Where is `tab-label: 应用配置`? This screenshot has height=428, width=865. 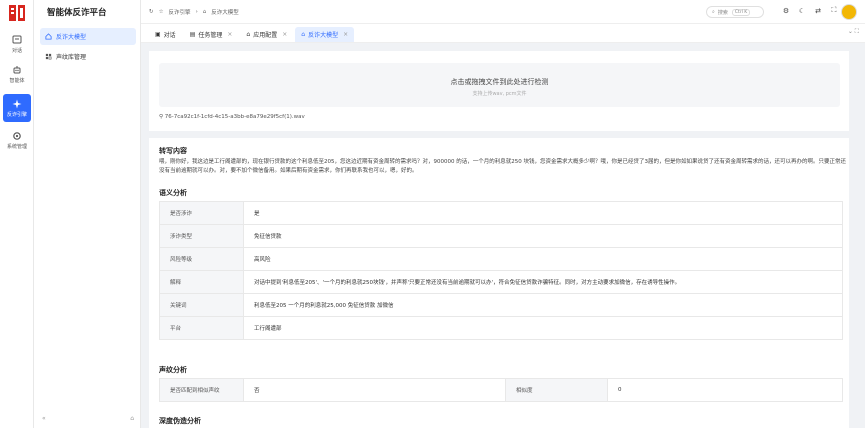 tab-label: 应用配置 is located at coordinates (265, 35).